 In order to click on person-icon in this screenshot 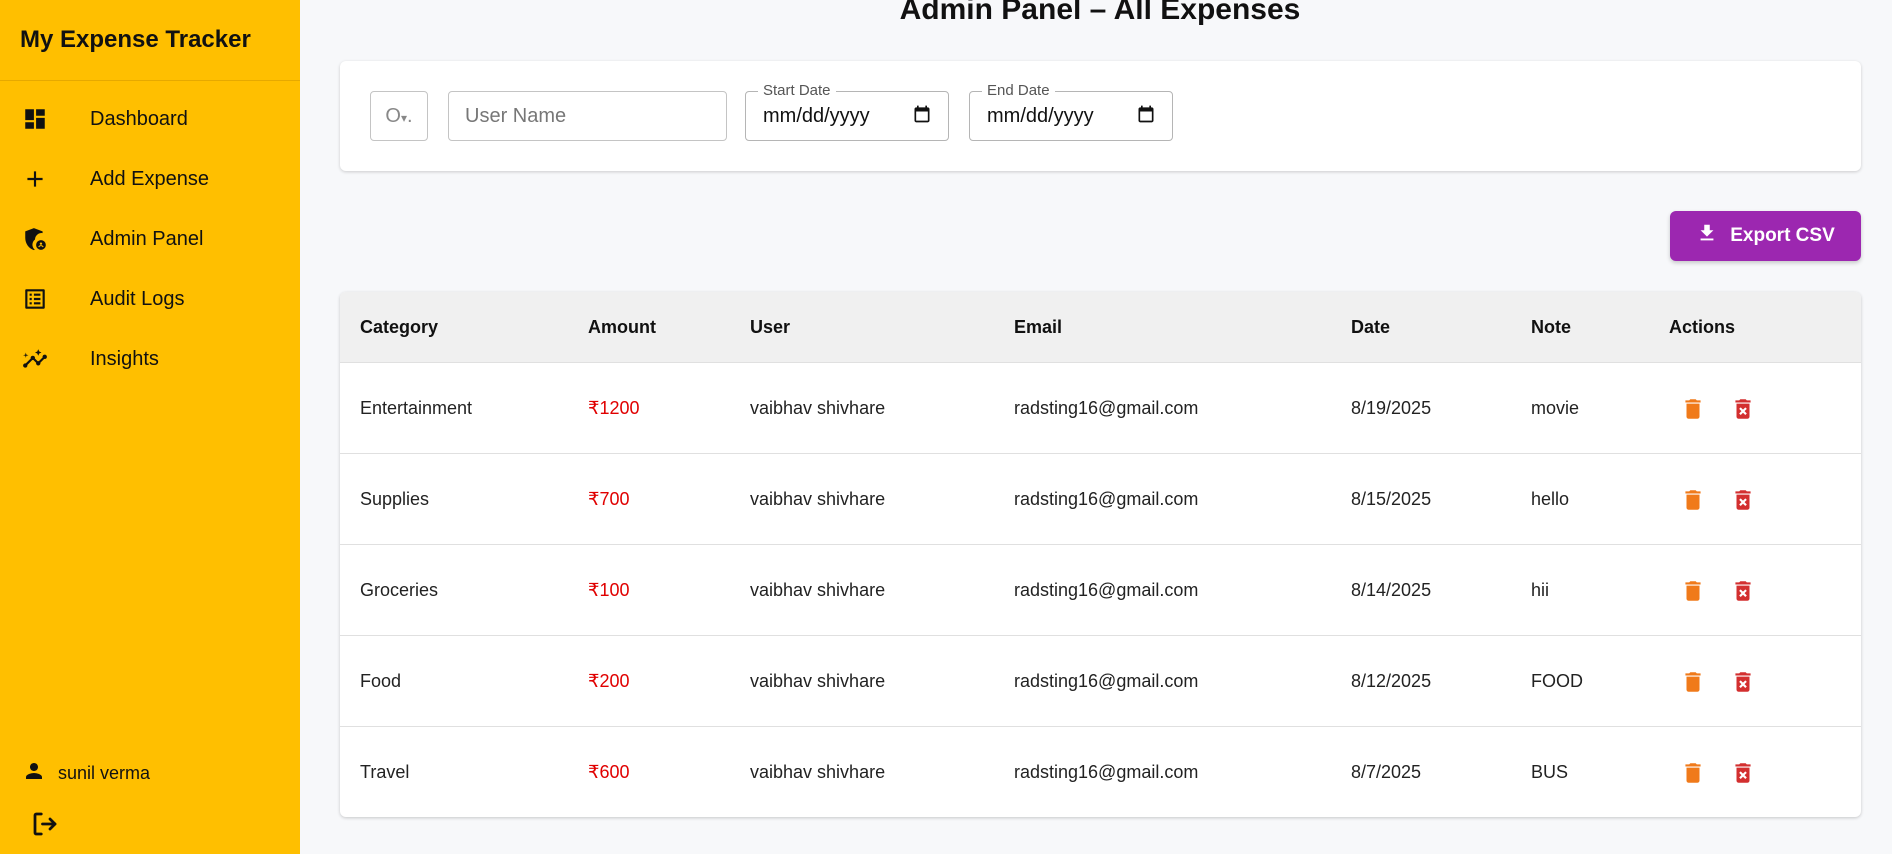, I will do `click(34, 773)`.